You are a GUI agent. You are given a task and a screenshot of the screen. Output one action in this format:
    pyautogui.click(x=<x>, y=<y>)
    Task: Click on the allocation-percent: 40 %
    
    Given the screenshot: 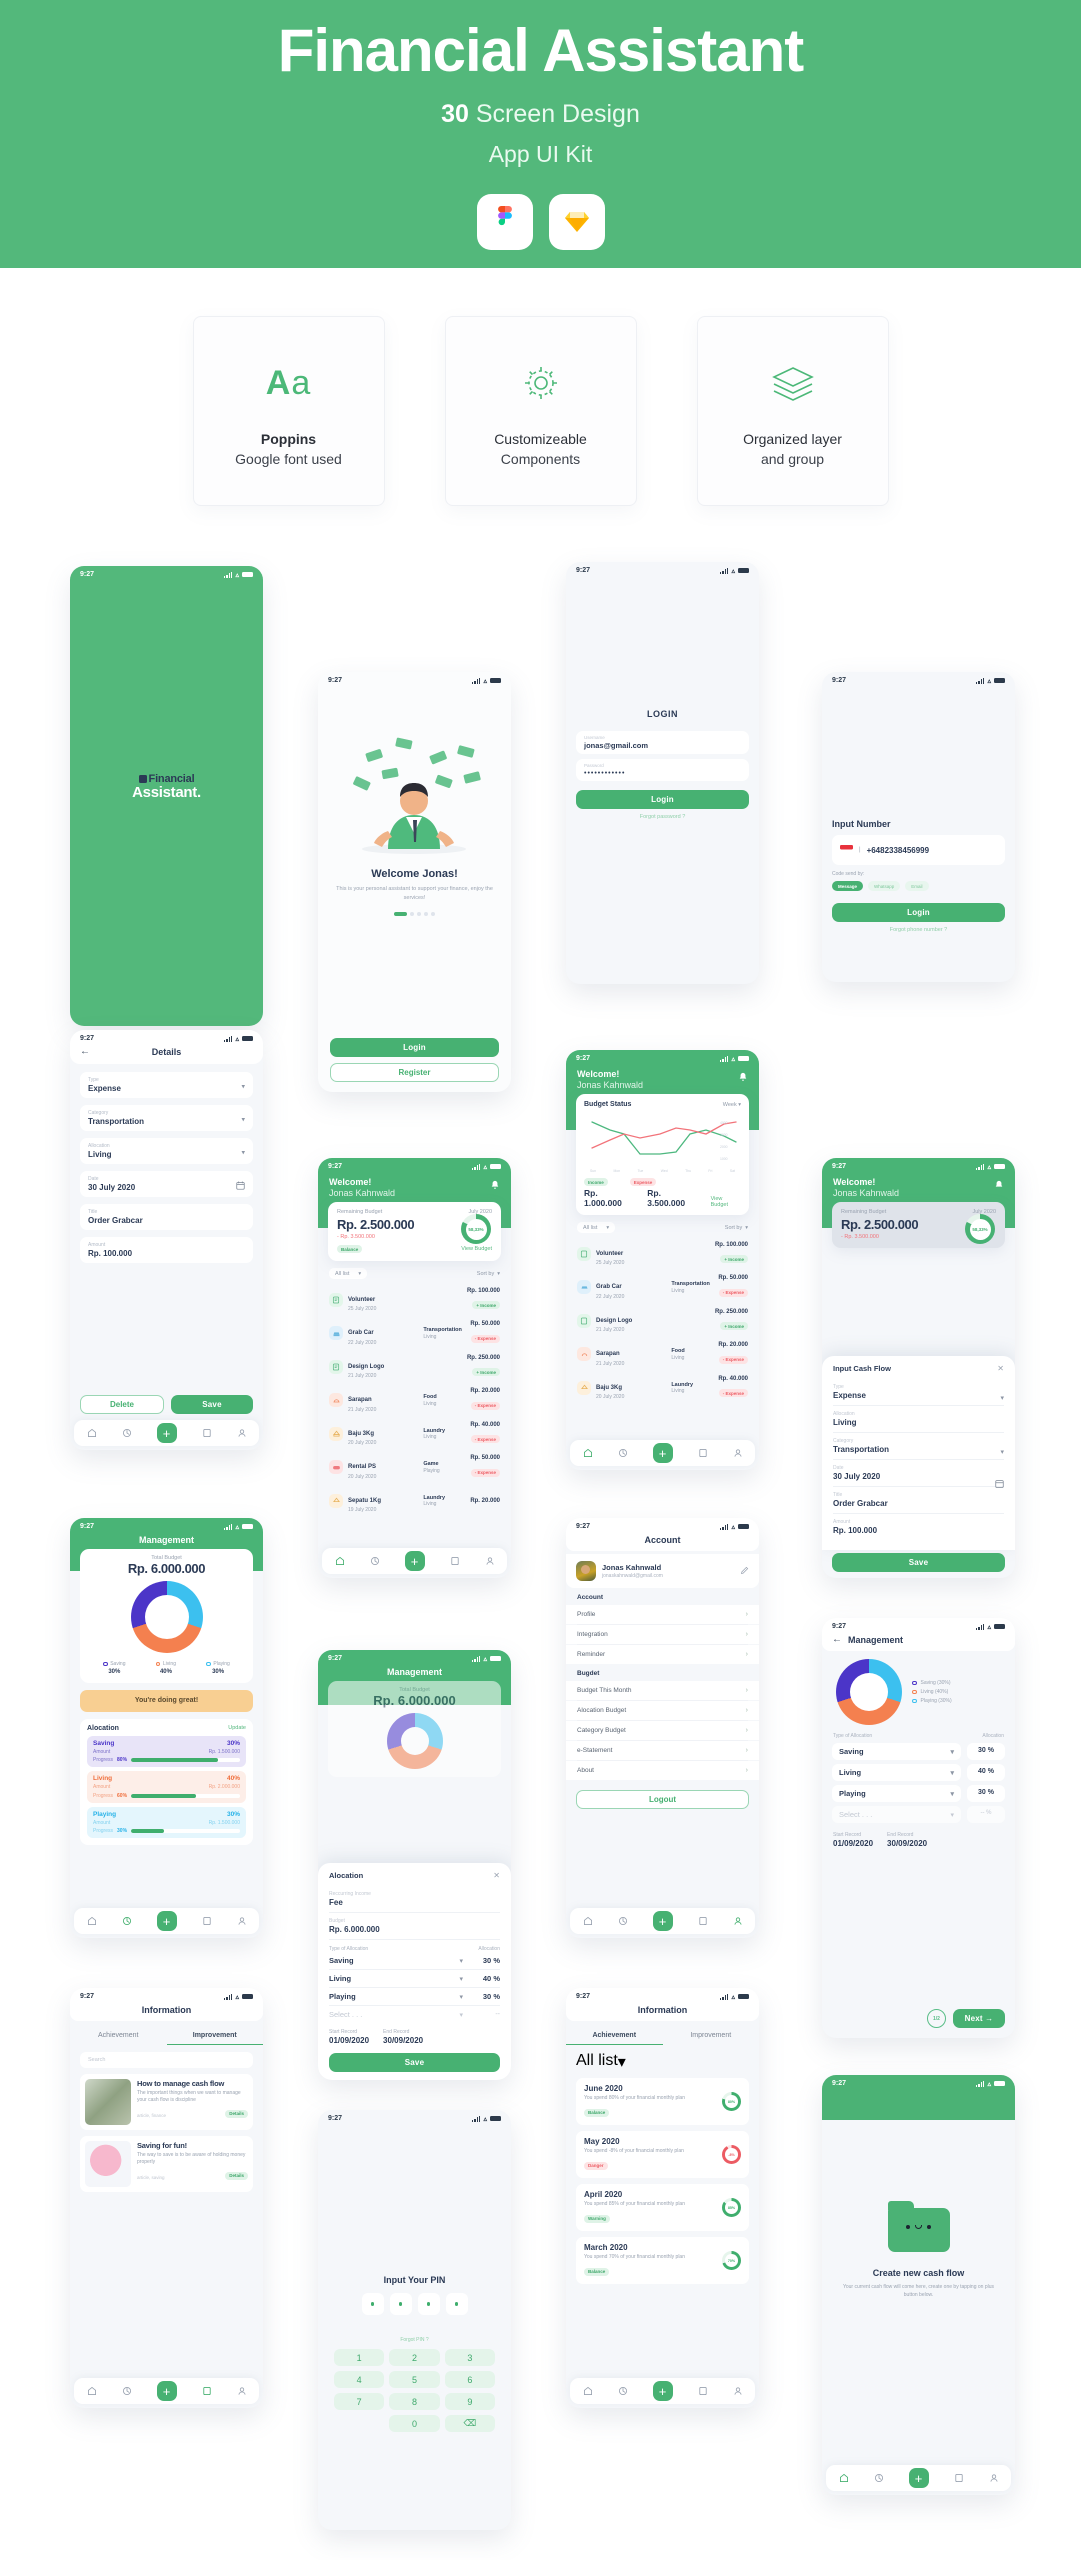 What is the action you would take?
    pyautogui.click(x=986, y=1772)
    